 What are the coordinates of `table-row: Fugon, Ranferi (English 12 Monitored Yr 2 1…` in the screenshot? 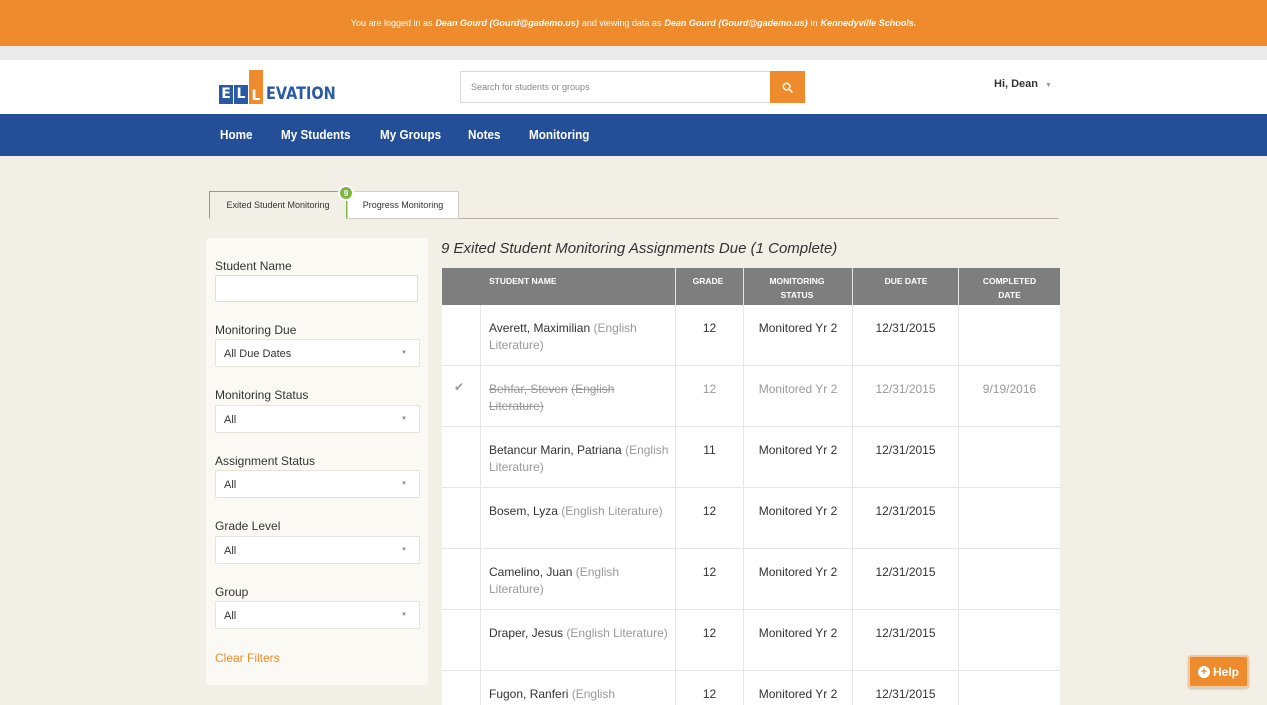 It's located at (751, 688).